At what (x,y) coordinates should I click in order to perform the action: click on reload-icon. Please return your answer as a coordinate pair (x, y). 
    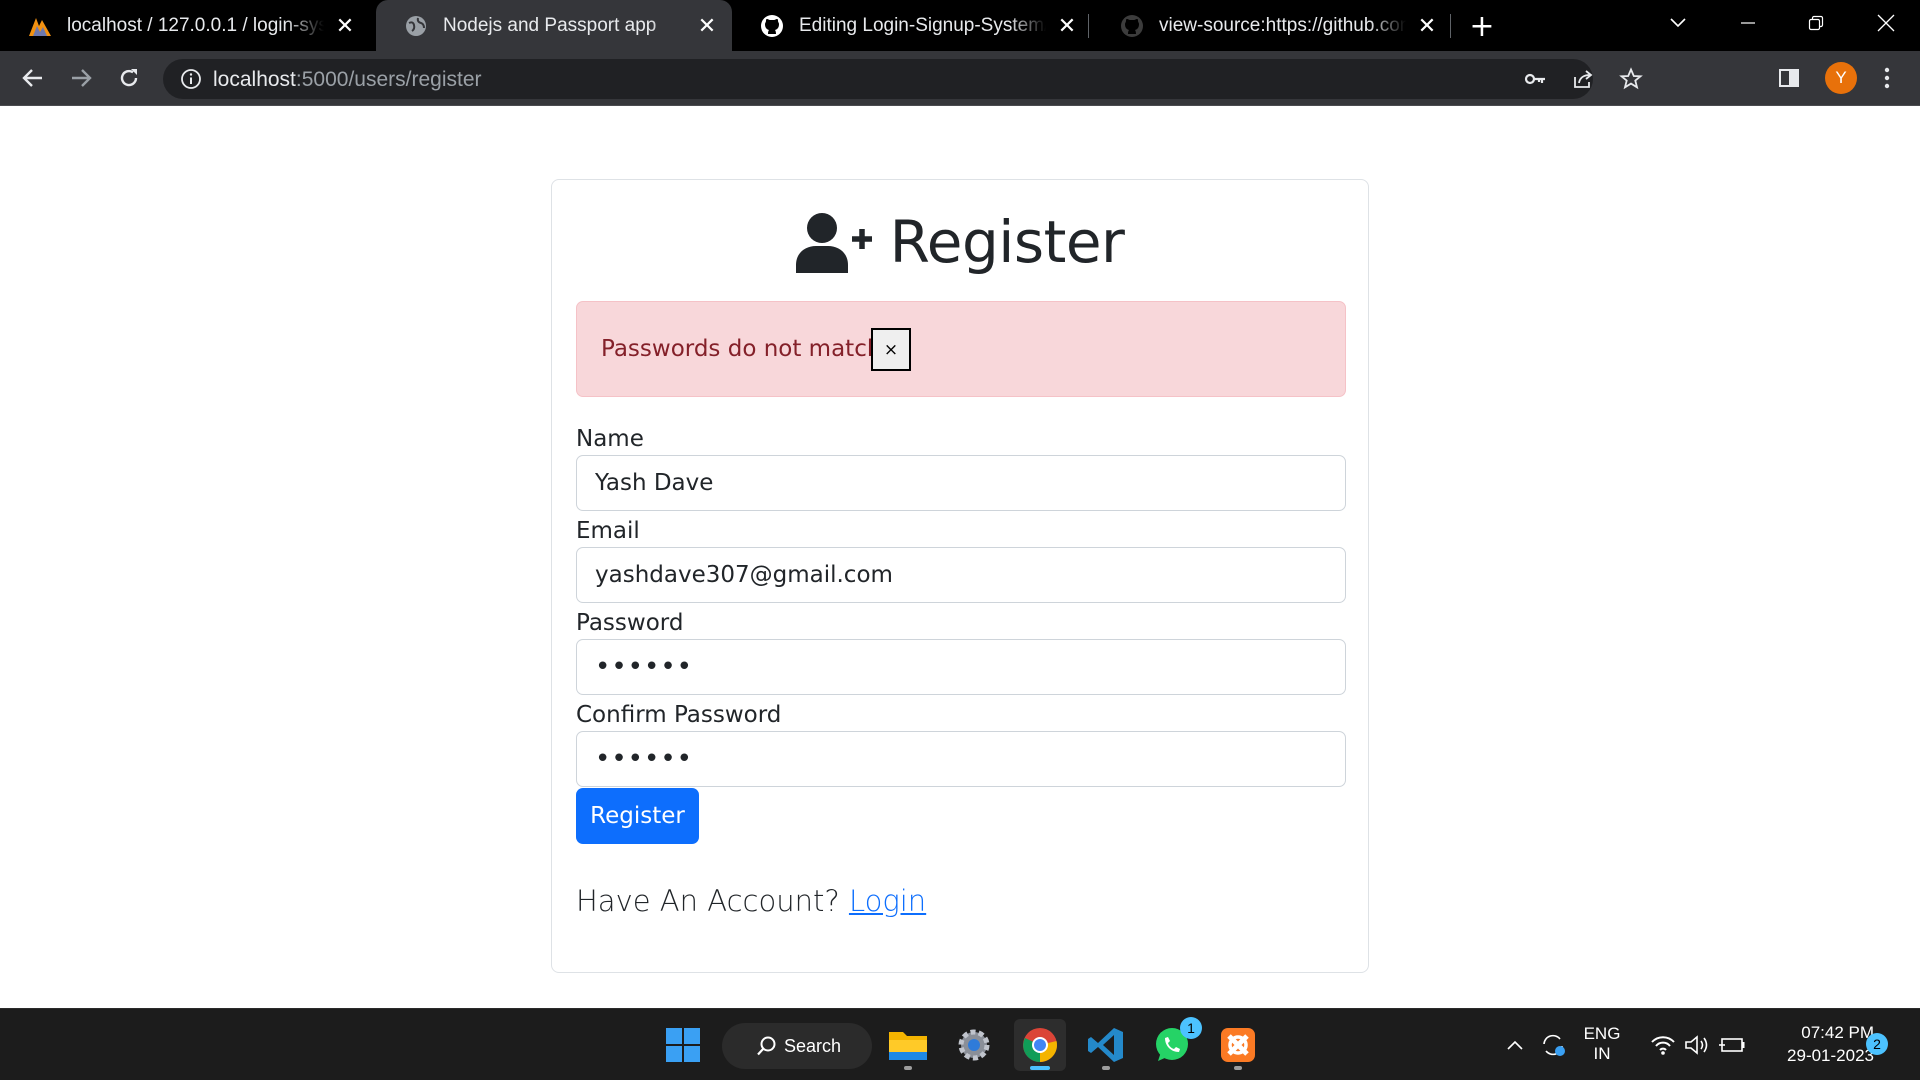
    Looking at the image, I should click on (129, 78).